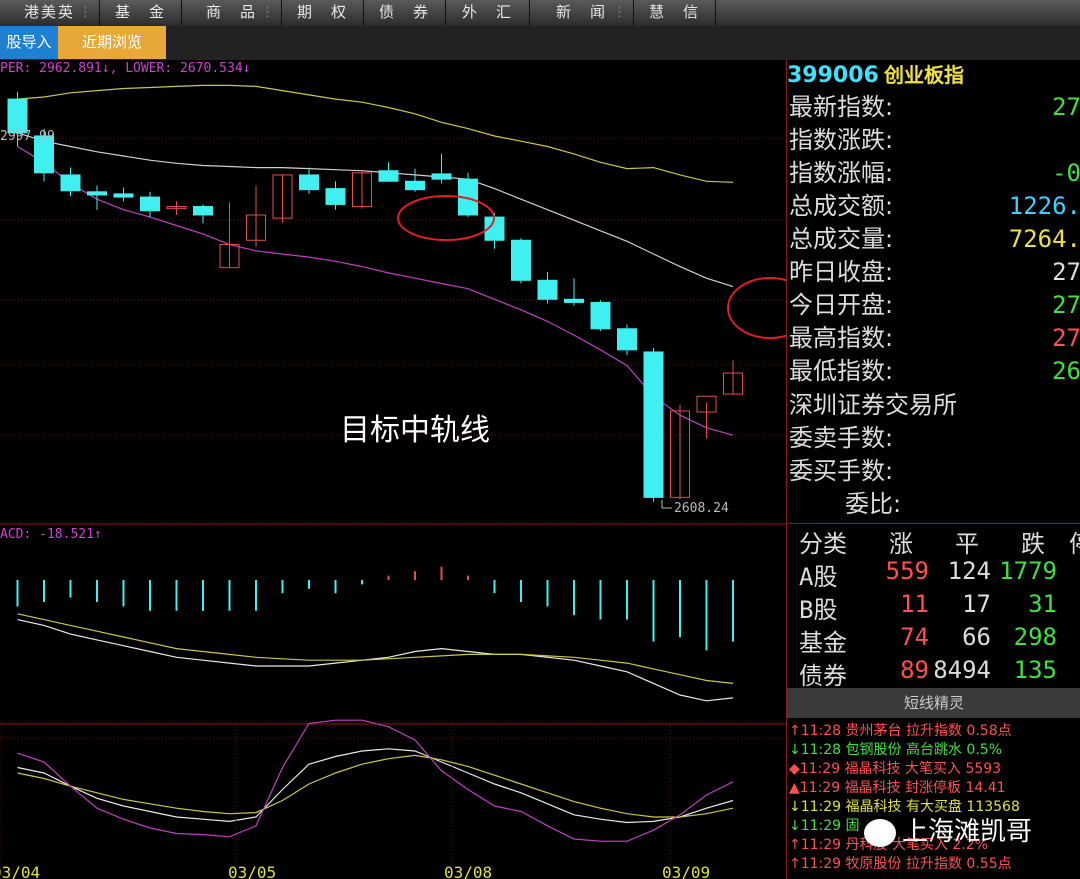  I want to click on adv-cell-up: 559, so click(907, 571).